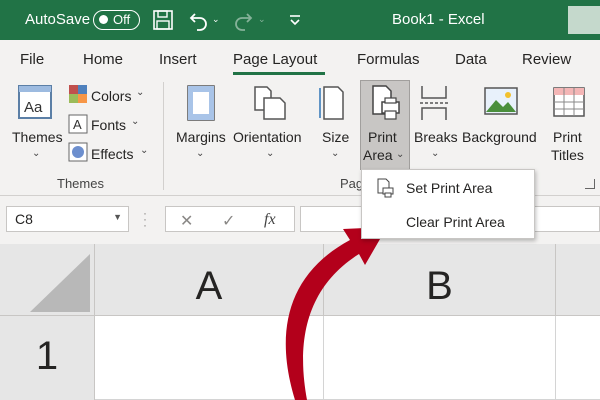  I want to click on menu-item-label: Clear Print Area, so click(455, 222).